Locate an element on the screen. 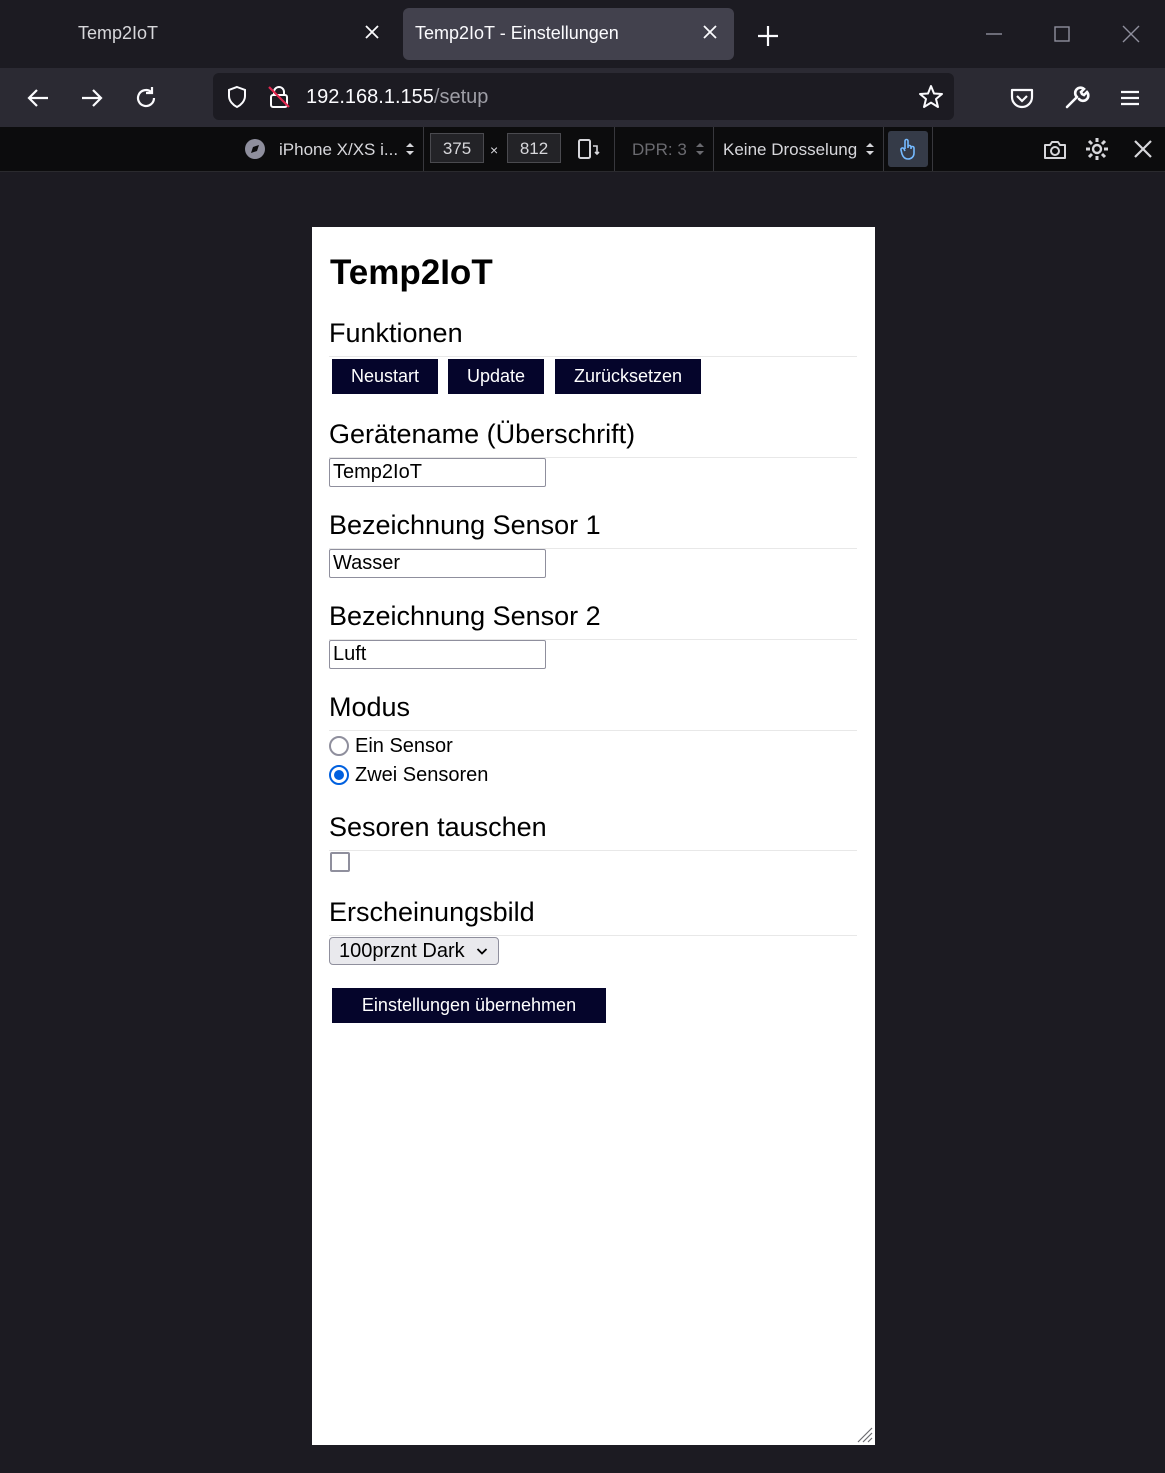 This screenshot has height=1473, width=1165. appearance-select: 100prznt Dark is located at coordinates (414, 951).